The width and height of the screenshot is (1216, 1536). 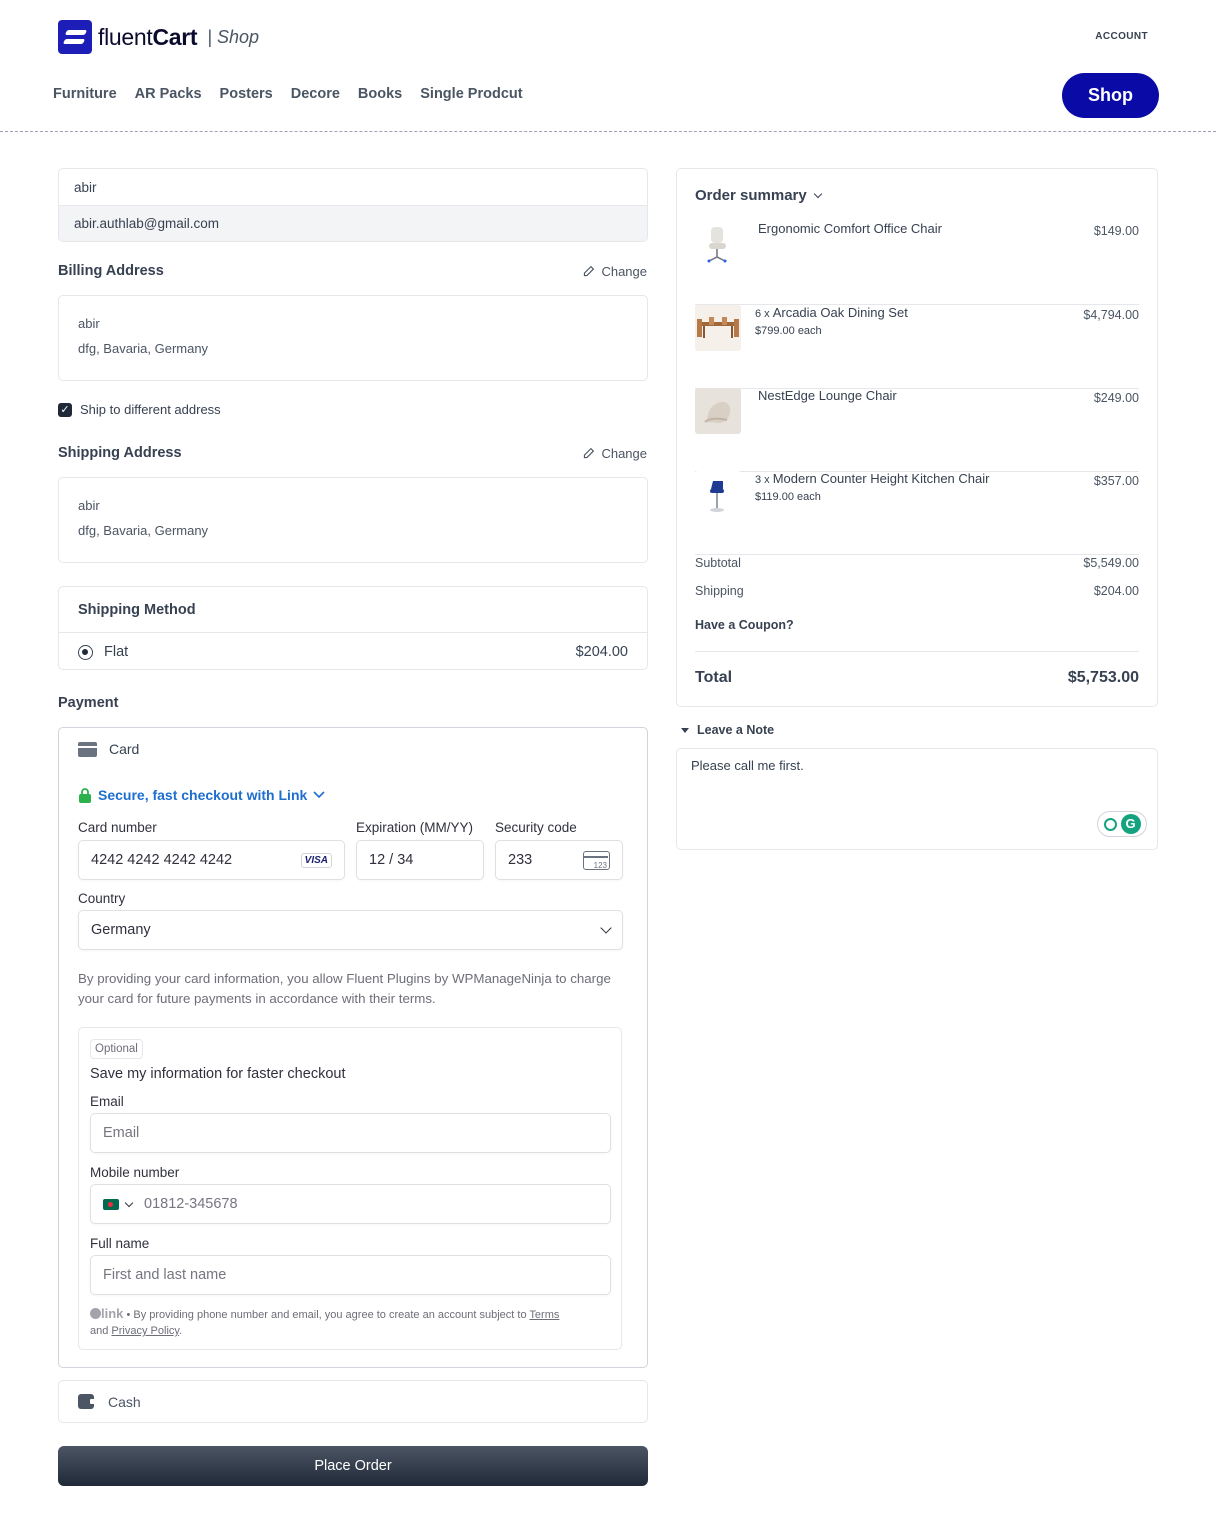 What do you see at coordinates (218, 1074) in the screenshot?
I see `save-info-title: Save my information for faster checkout` at bounding box center [218, 1074].